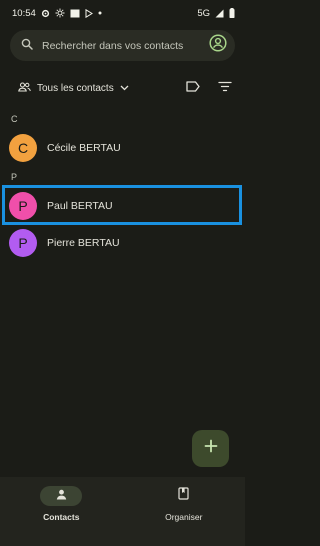 Image resolution: width=320 pixels, height=546 pixels. What do you see at coordinates (24, 13) in the screenshot?
I see `status-time: 10:54` at bounding box center [24, 13].